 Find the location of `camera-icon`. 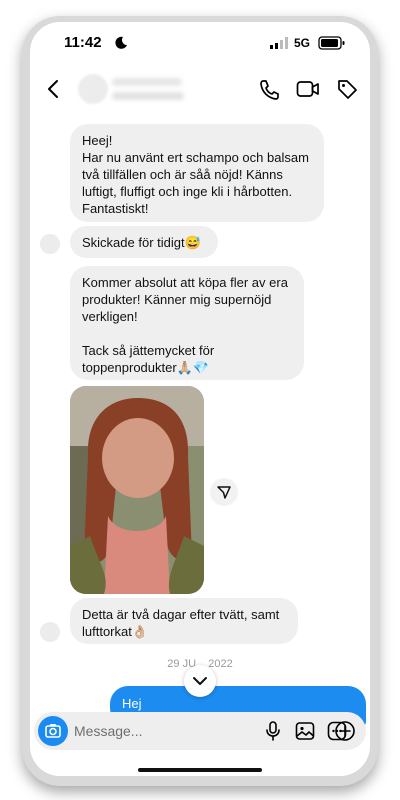

camera-icon is located at coordinates (53, 731).